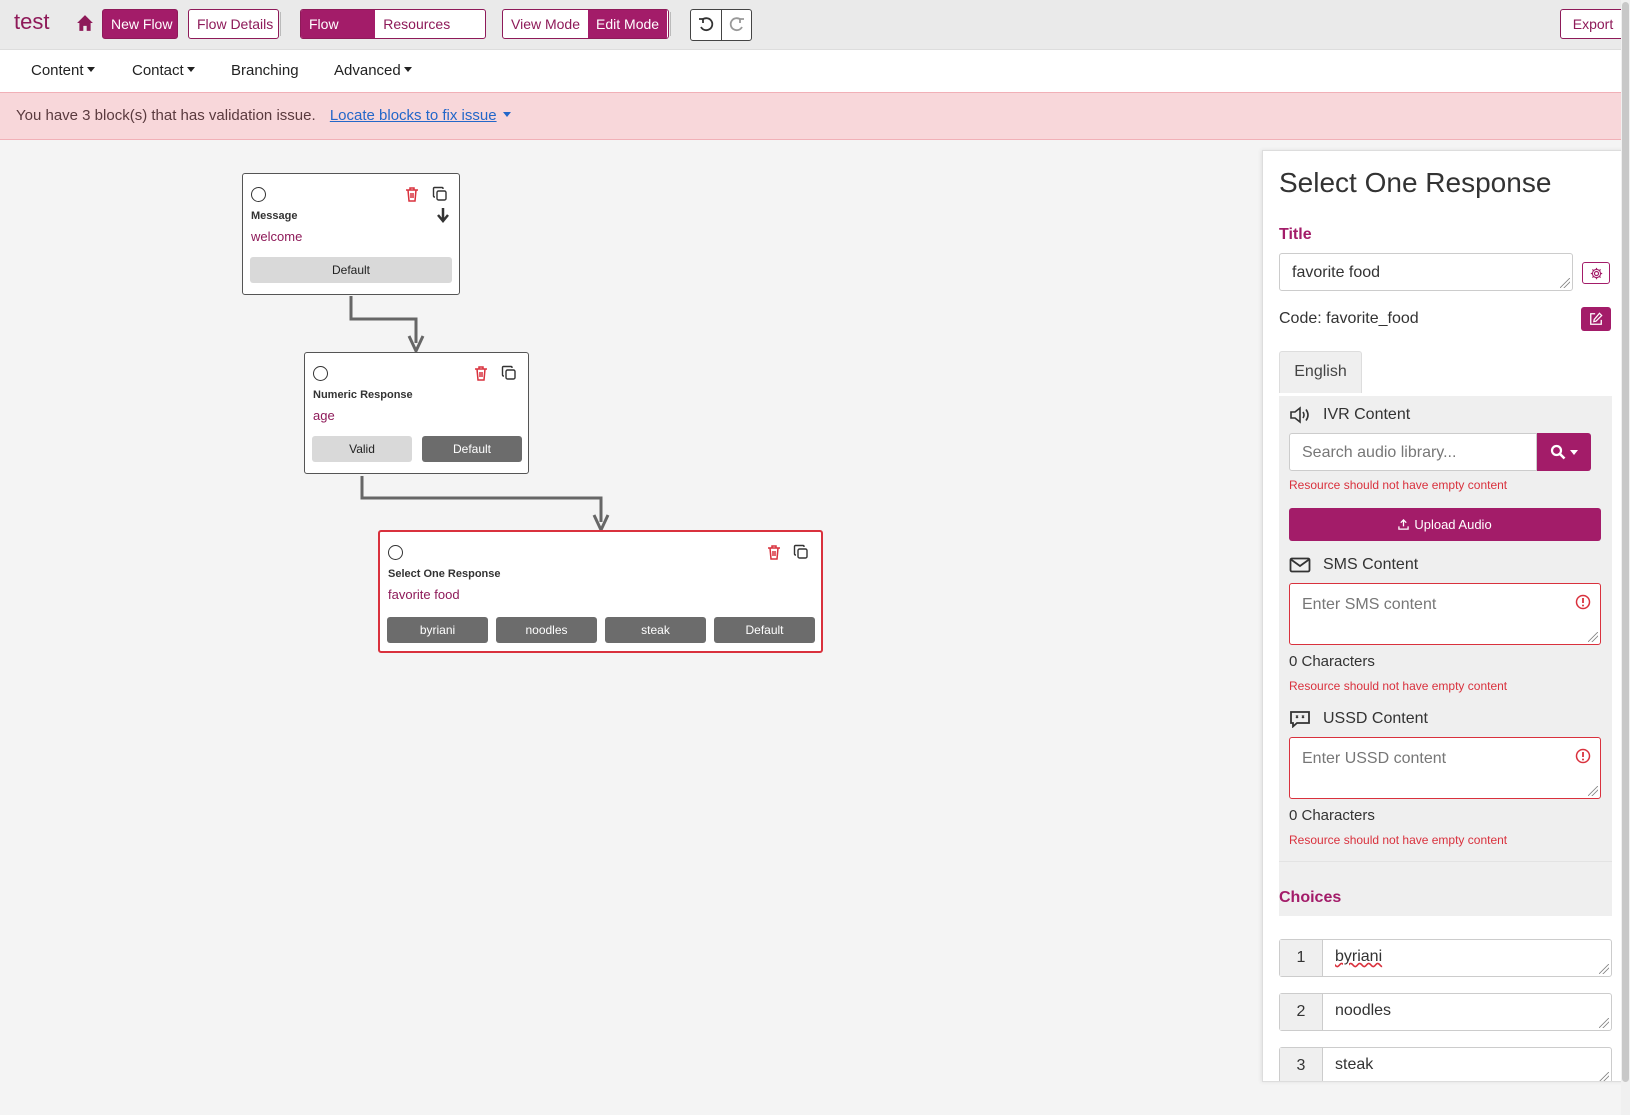  Describe the element at coordinates (1367, 415) in the screenshot. I see `ivr-heading-label: IVR Content` at that location.